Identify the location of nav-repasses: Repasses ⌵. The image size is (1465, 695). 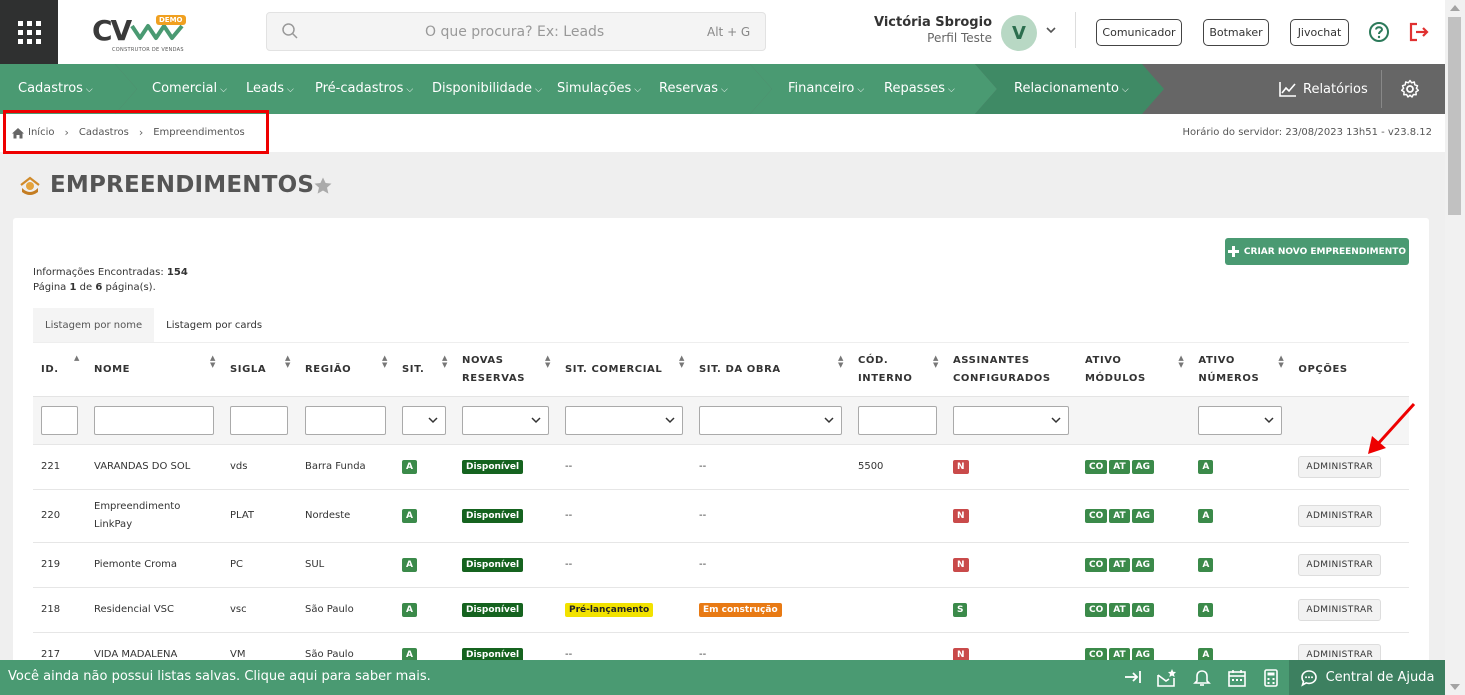
(919, 88).